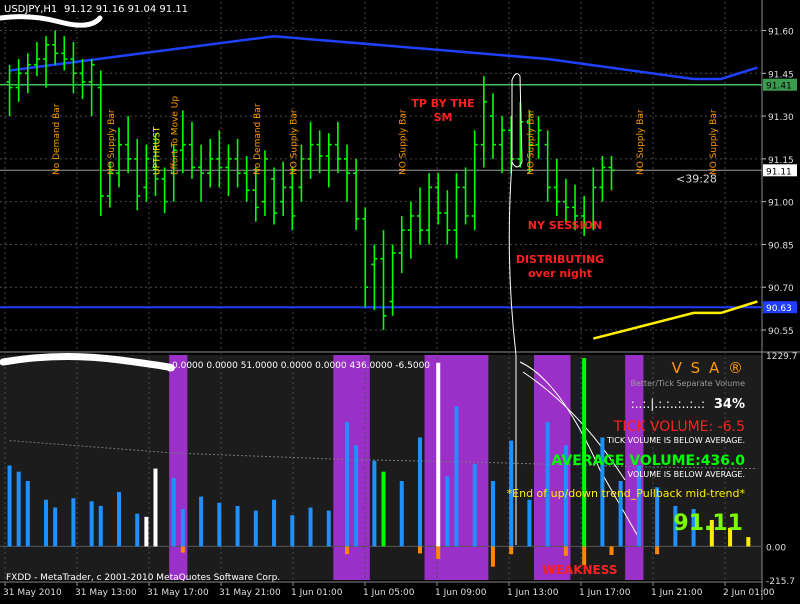 The image size is (800, 604). Describe the element at coordinates (157, 150) in the screenshot. I see `vsa-signal-label: UPTHRUST` at that location.